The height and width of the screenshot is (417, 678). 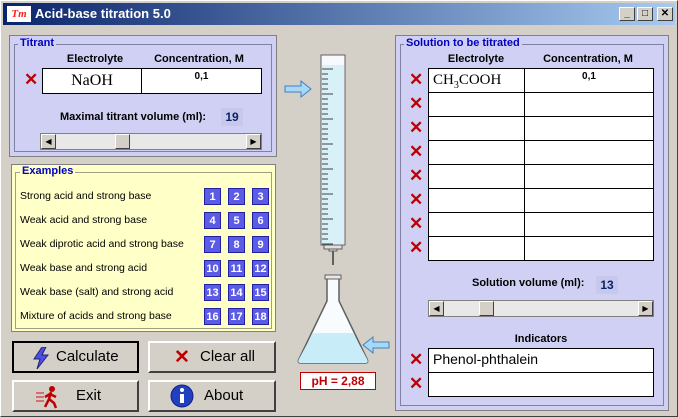 I want to click on titration-apparatus, so click(x=337, y=209).